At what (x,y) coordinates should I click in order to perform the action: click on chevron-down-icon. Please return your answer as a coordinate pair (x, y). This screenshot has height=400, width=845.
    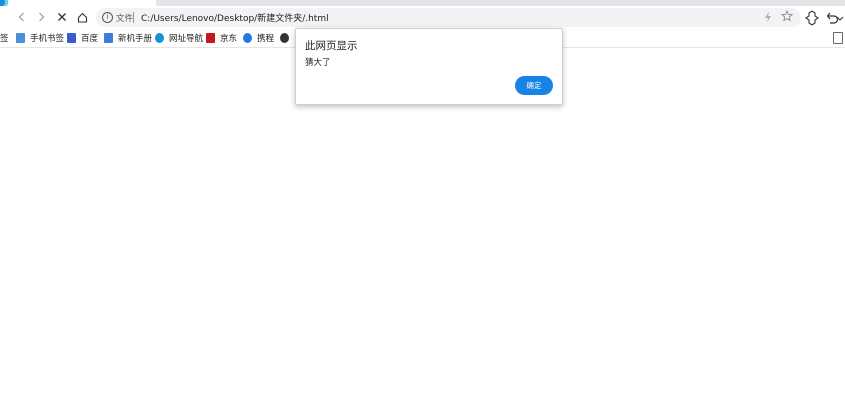
    Looking at the image, I should click on (840, 18).